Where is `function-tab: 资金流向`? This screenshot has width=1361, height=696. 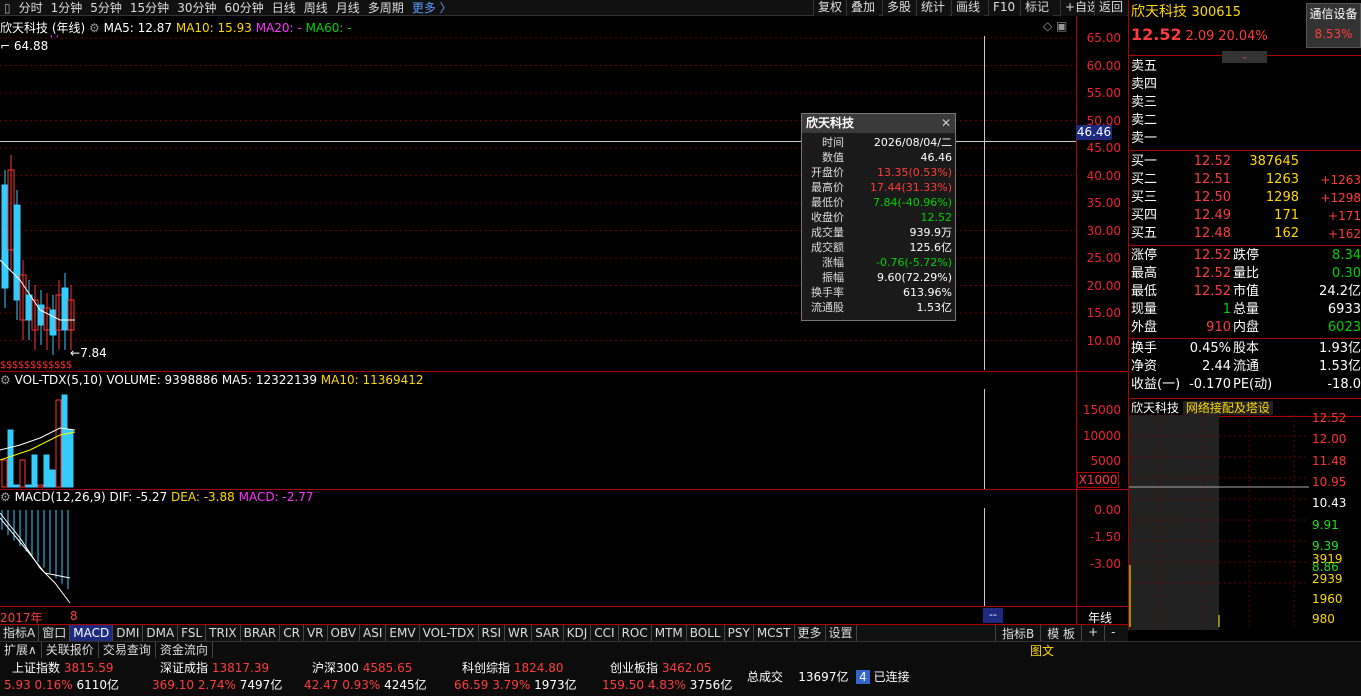 function-tab: 资金流向 is located at coordinates (184, 650).